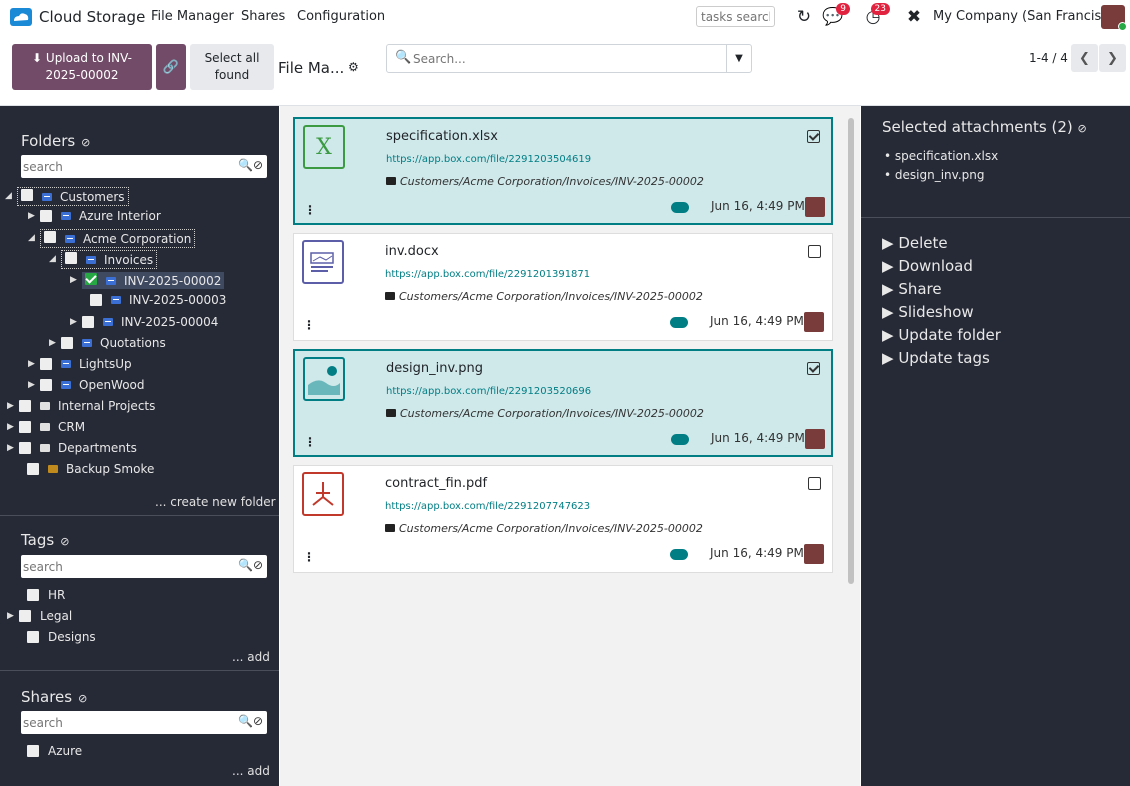  What do you see at coordinates (107, 343) in the screenshot?
I see `folder-quotations: ▶ Quotations` at bounding box center [107, 343].